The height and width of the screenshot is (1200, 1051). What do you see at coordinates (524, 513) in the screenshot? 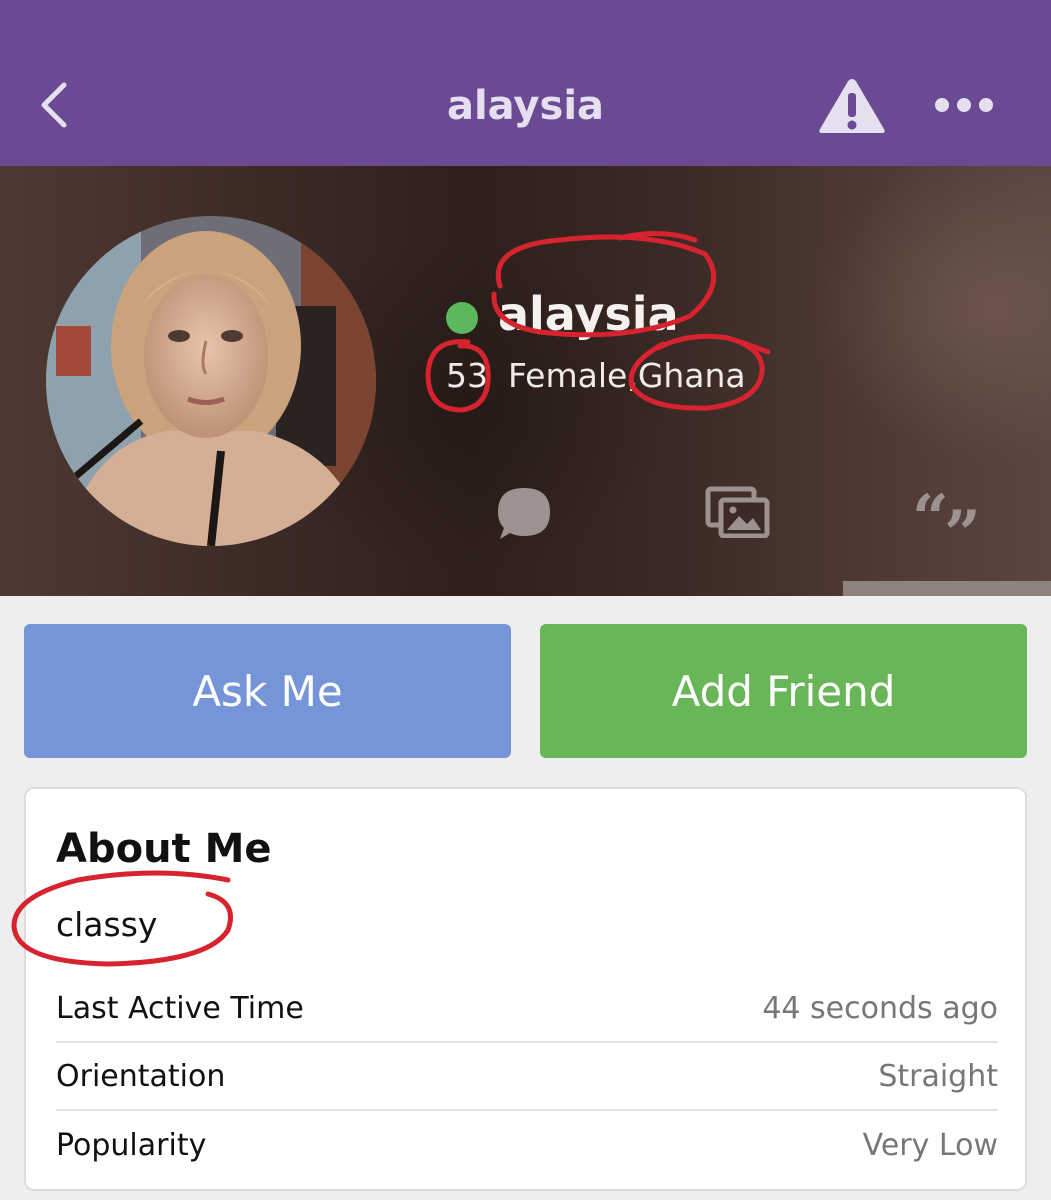
I see `chat-bubble-icon` at bounding box center [524, 513].